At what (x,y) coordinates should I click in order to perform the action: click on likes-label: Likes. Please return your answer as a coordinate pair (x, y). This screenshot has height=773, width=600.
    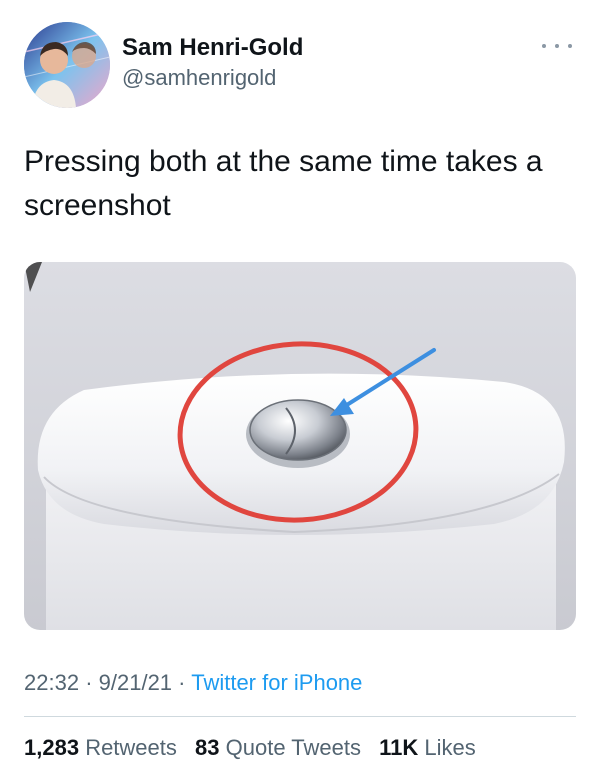
    Looking at the image, I should click on (450, 747).